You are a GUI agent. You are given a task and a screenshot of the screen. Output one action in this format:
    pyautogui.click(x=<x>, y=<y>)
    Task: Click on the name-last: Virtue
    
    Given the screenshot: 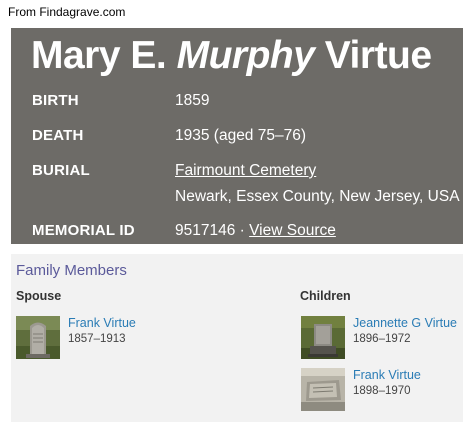 What is the action you would take?
    pyautogui.click(x=378, y=55)
    